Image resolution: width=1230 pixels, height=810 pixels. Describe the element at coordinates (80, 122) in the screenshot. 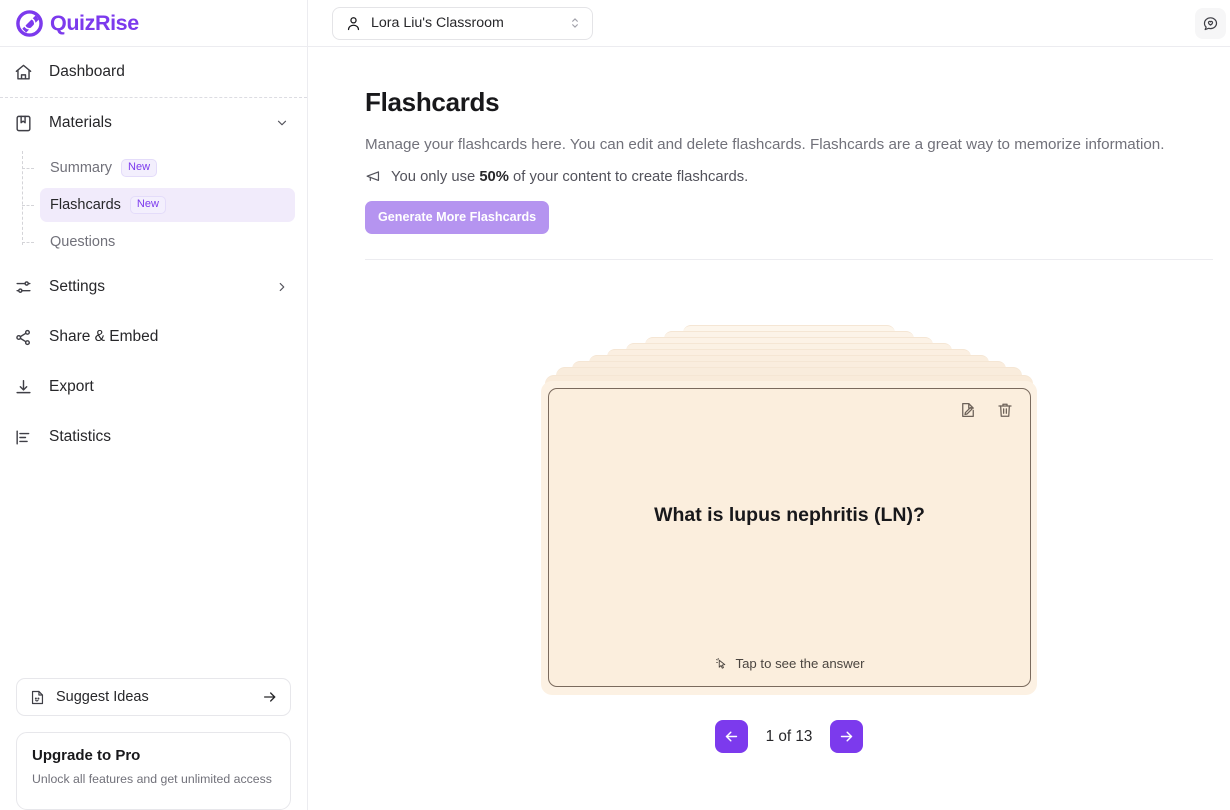

I see `sidebar-item-label: Materials` at that location.